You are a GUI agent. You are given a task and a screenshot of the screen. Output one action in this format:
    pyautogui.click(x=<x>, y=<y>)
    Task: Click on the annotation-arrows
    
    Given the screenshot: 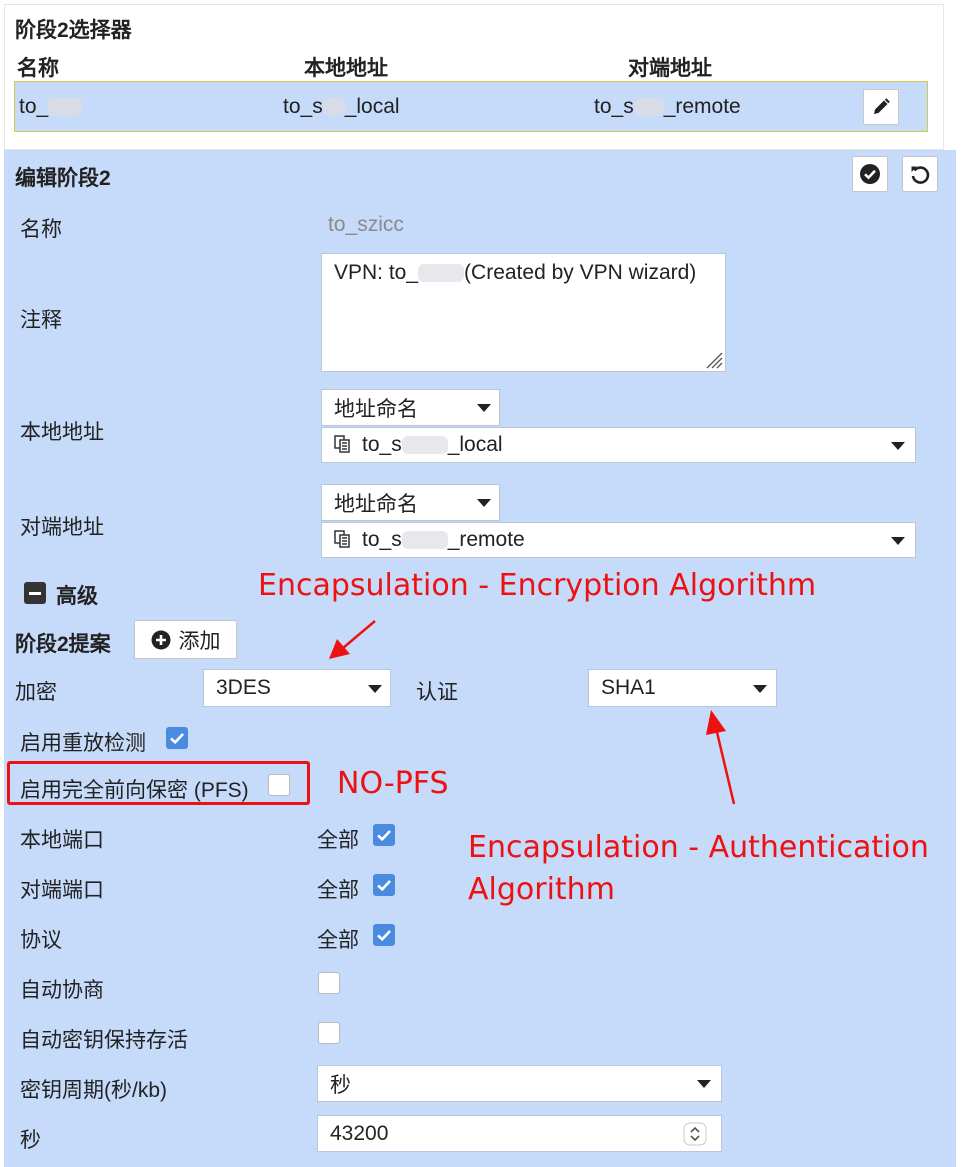 What is the action you would take?
    pyautogui.click(x=532, y=712)
    